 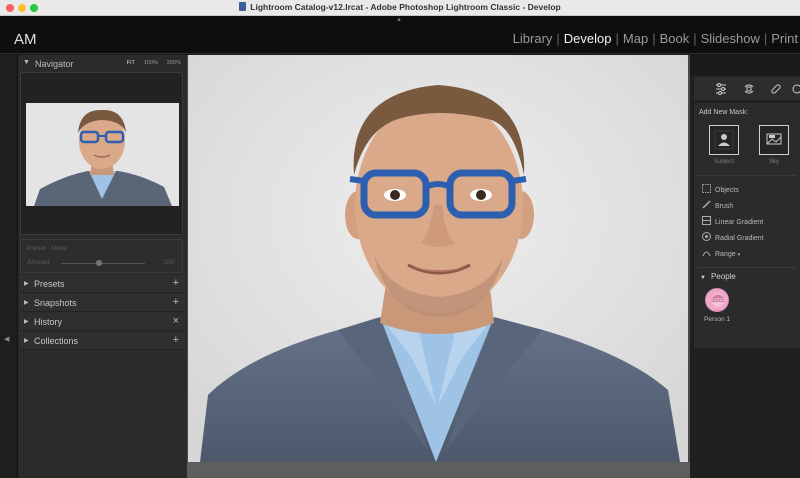 I want to click on radial-gradient-tool: Radial Gradient, so click(x=733, y=237).